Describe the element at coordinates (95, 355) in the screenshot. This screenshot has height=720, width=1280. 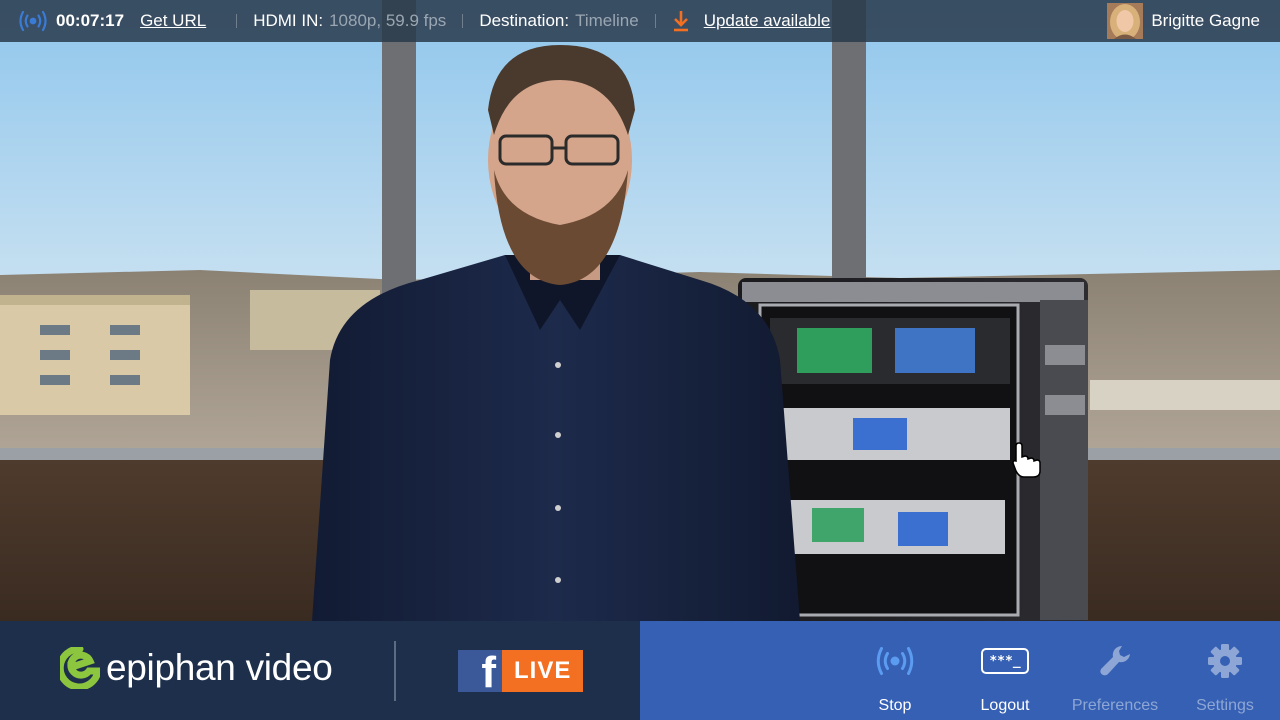
I see `building` at that location.